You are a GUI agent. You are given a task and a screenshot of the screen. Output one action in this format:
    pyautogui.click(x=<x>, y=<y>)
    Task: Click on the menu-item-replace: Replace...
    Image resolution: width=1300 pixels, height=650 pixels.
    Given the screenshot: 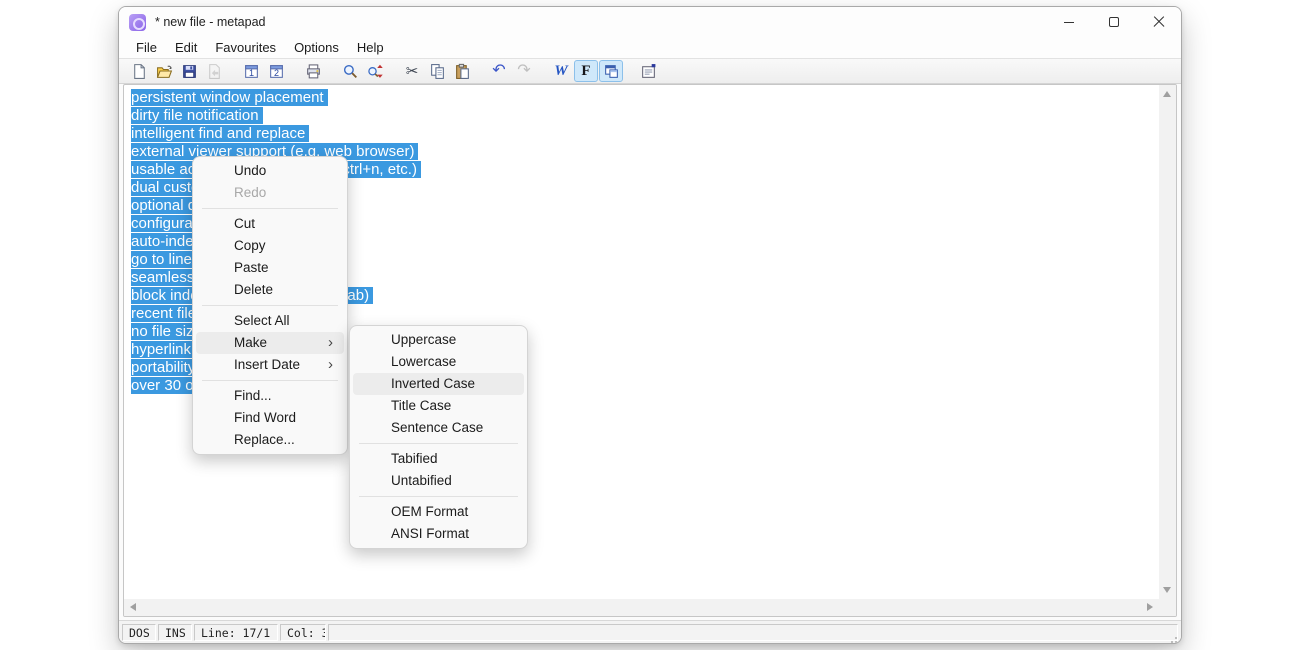 What is the action you would take?
    pyautogui.click(x=270, y=440)
    